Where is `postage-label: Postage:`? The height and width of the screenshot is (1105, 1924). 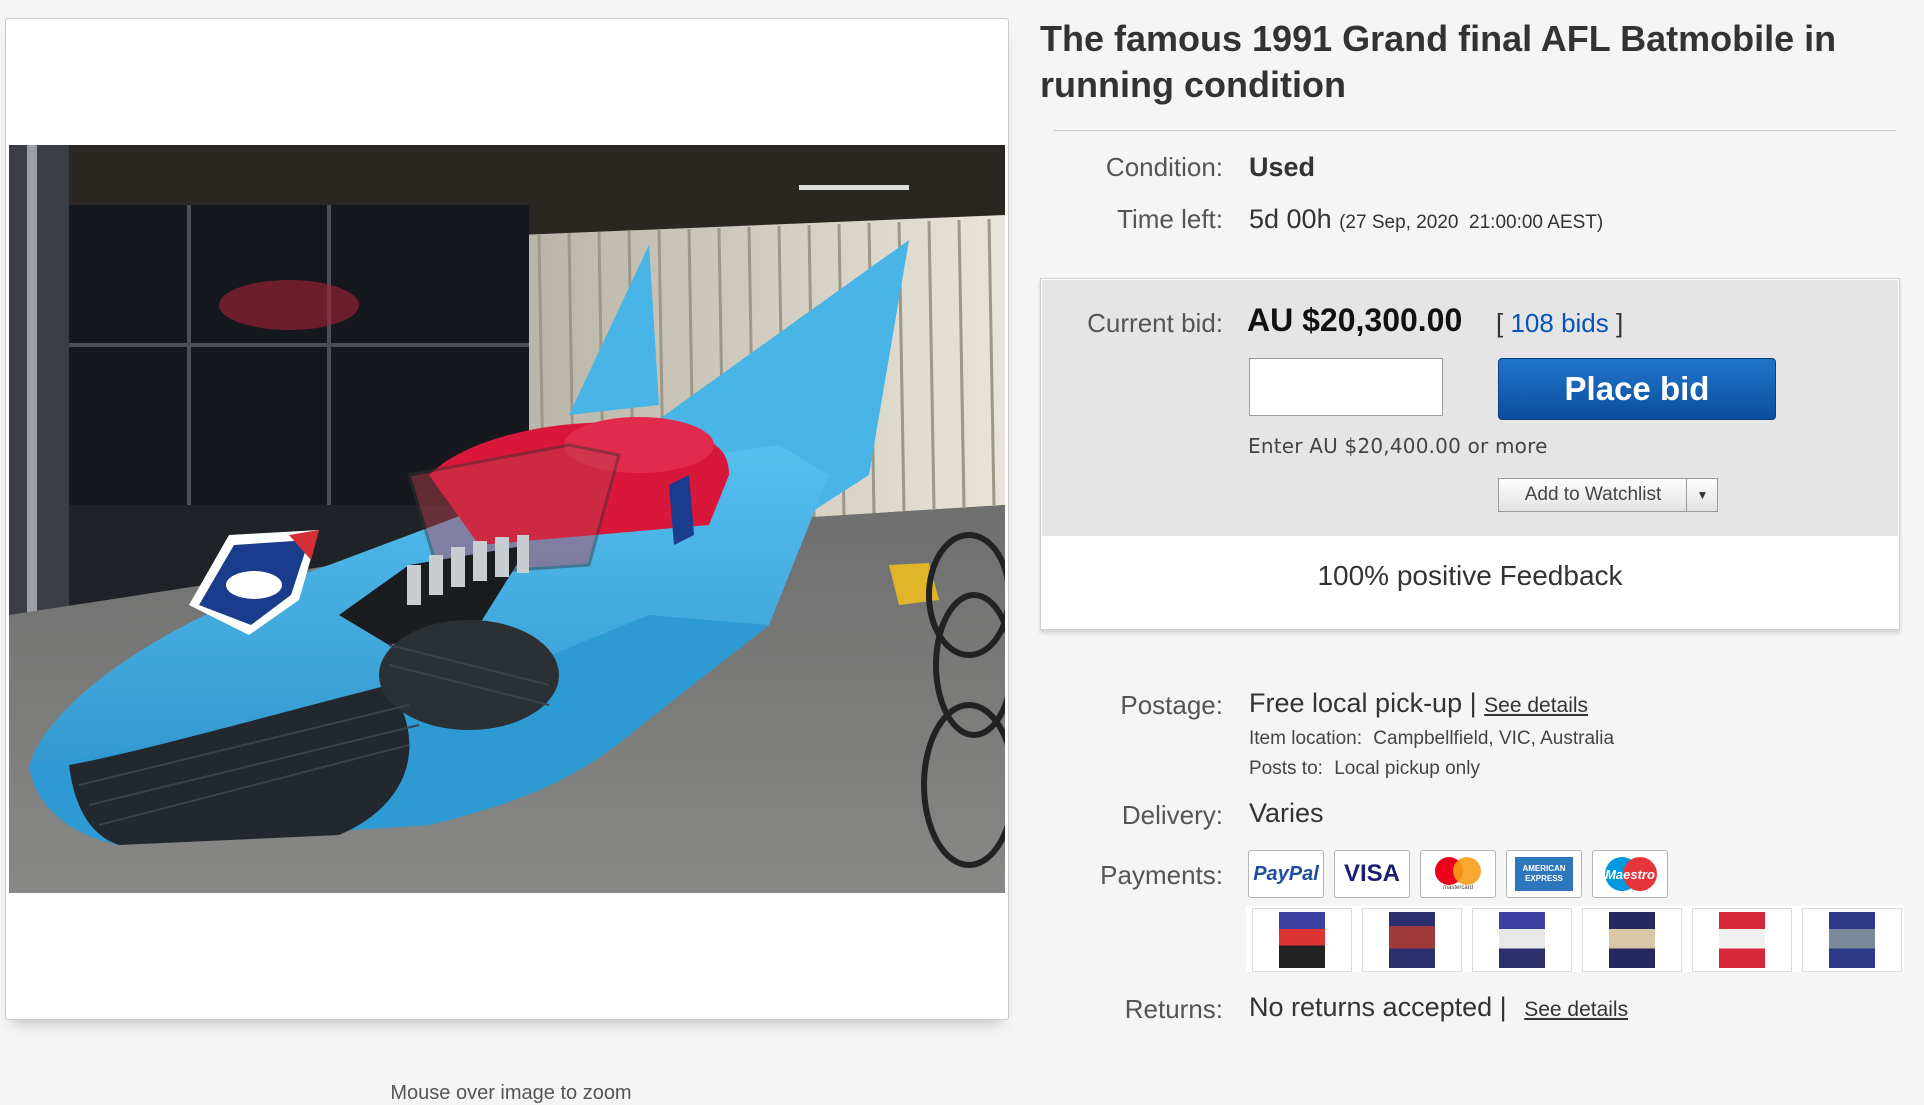
postage-label: Postage: is located at coordinates (1171, 705).